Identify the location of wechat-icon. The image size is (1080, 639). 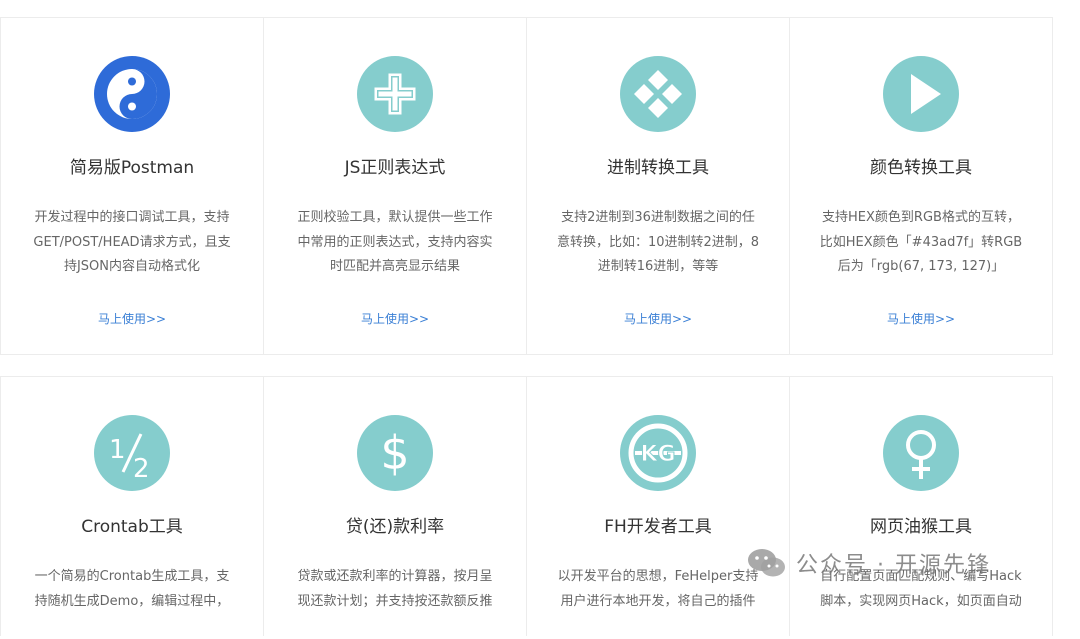
(766, 563).